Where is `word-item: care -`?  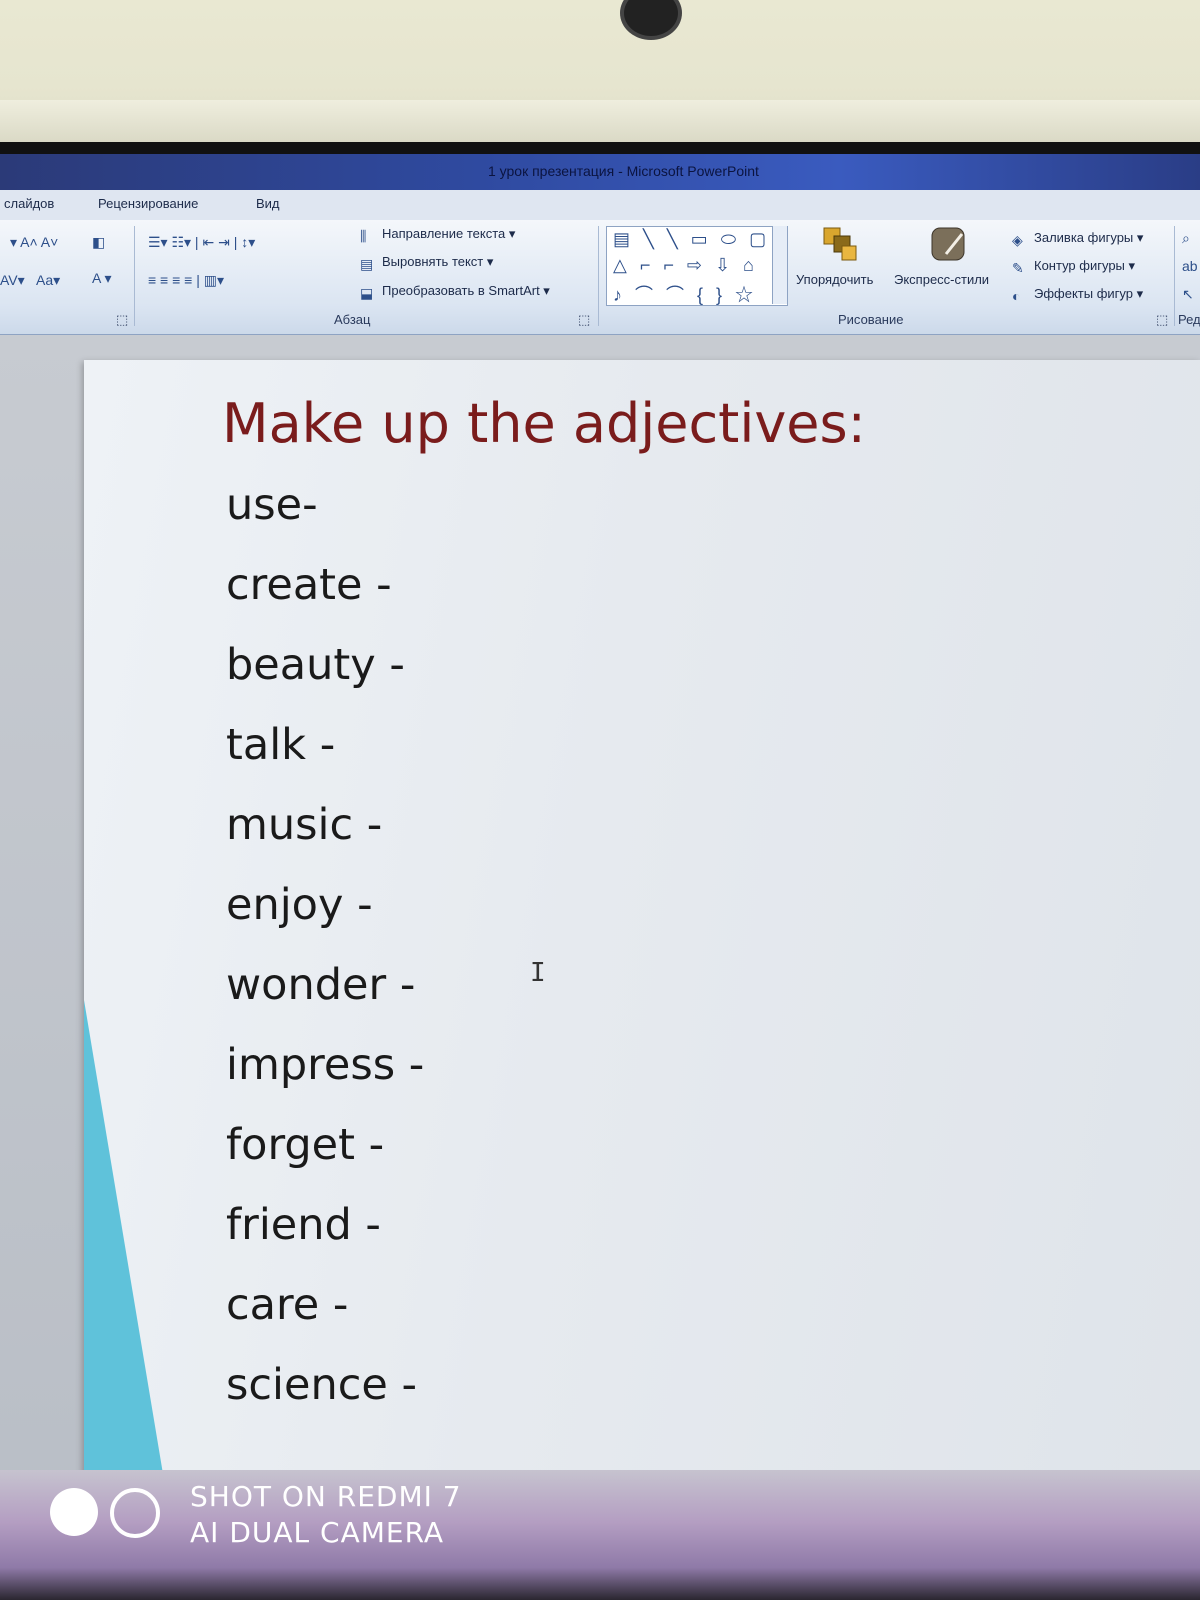 word-item: care - is located at coordinates (287, 1305).